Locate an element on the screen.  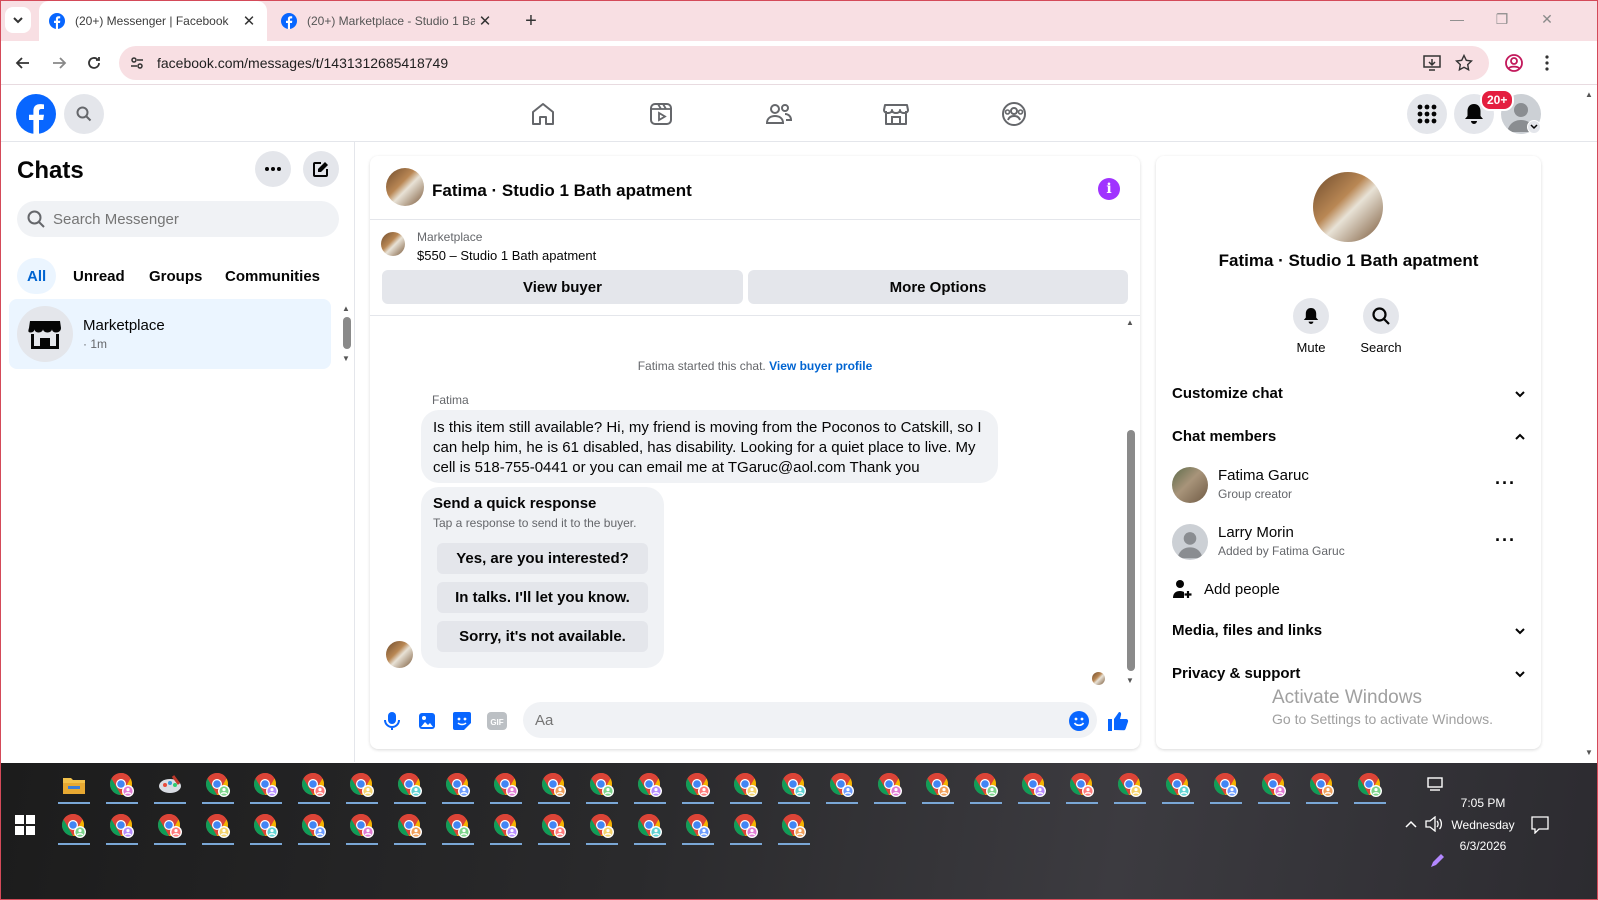
listing-title: $550 – Studio 1 Bath apatment is located at coordinates (506, 255).